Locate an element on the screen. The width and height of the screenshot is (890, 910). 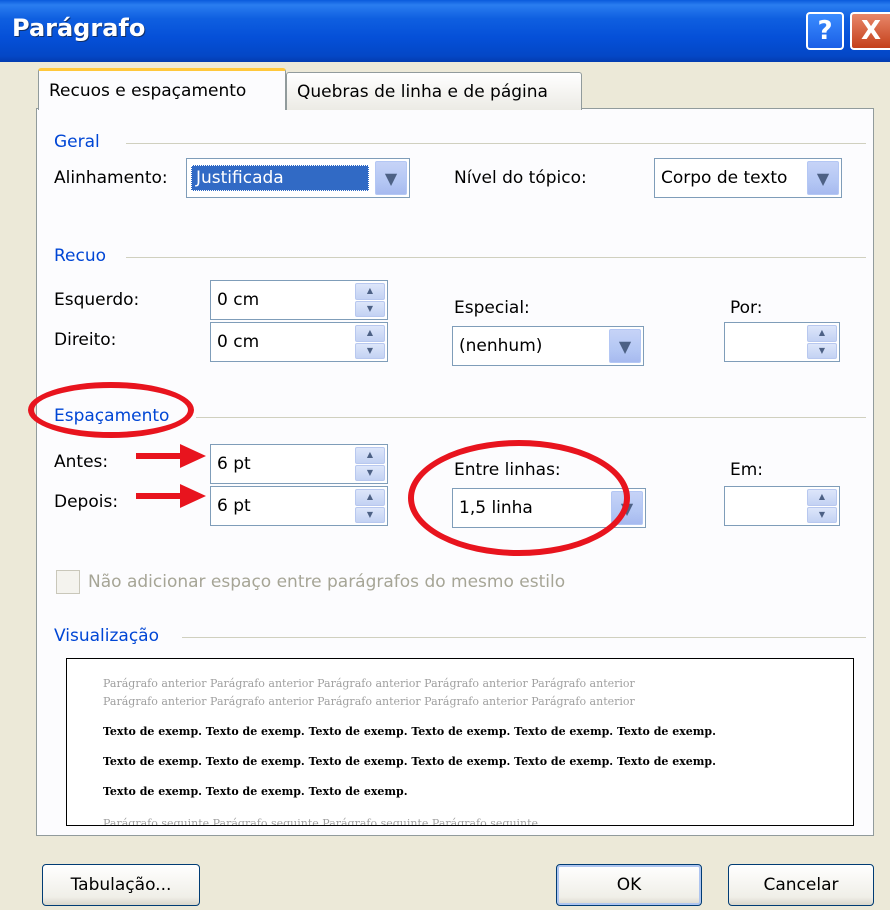
cancelar-button: Cancelar is located at coordinates (801, 885).